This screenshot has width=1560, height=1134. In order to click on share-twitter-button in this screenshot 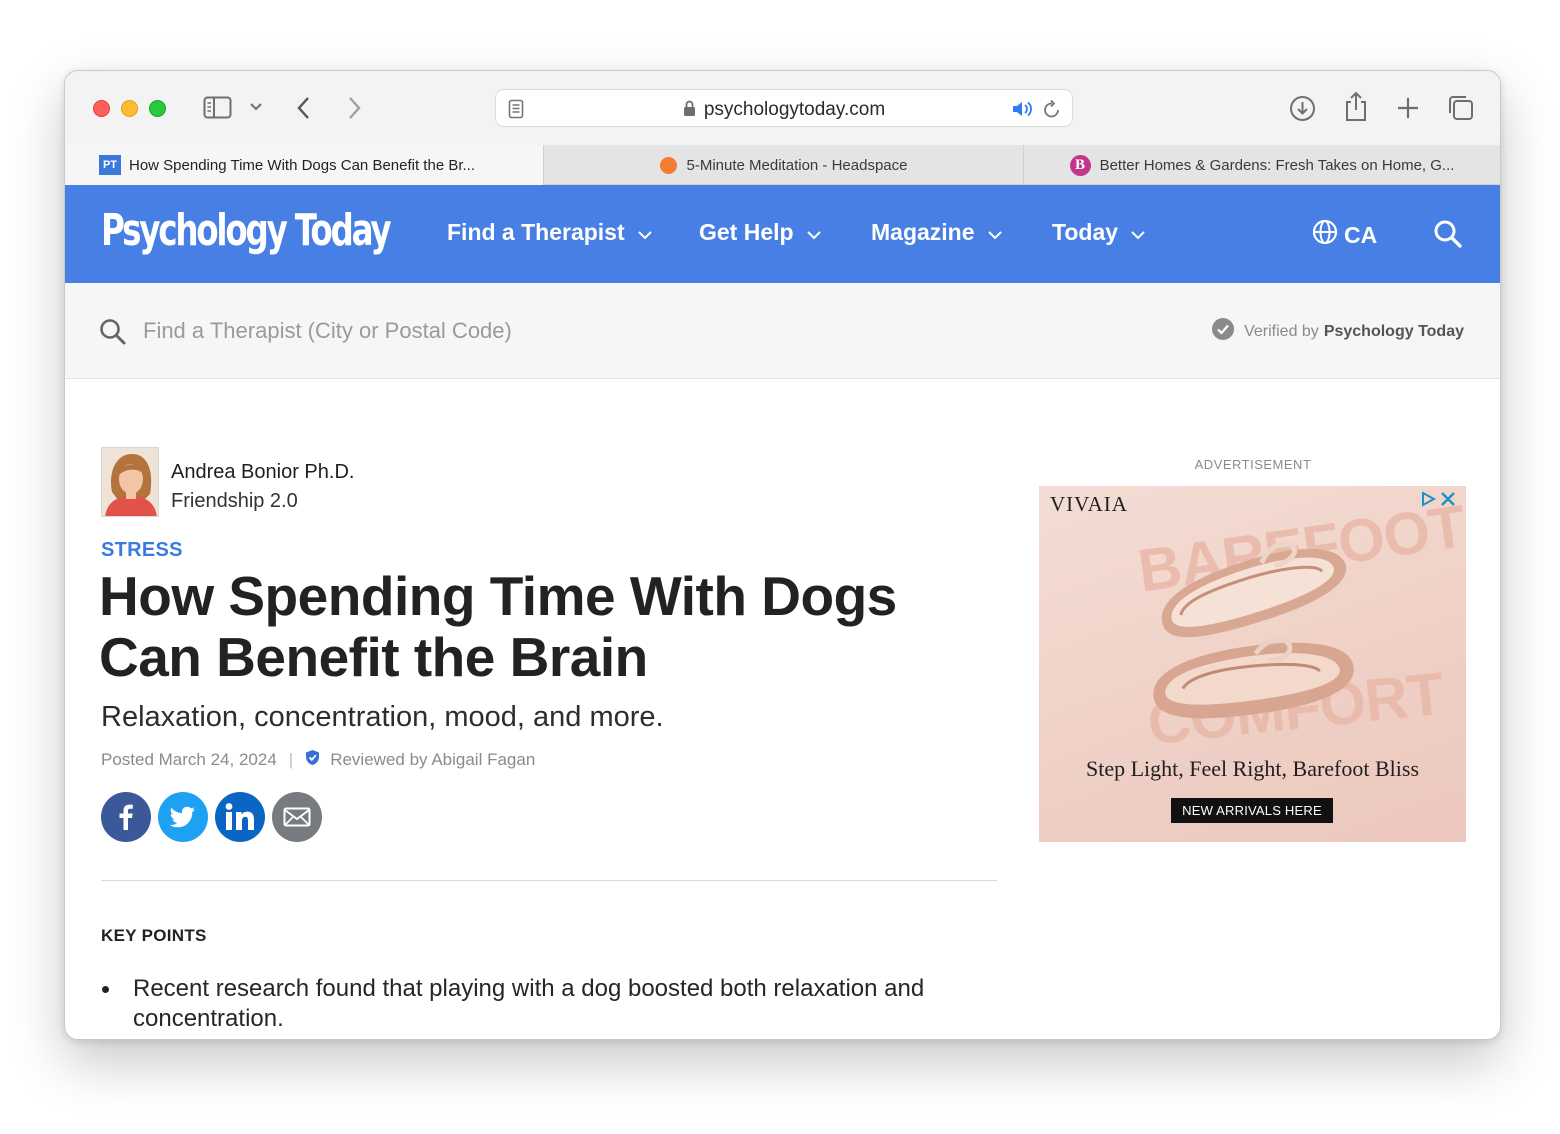, I will do `click(183, 817)`.